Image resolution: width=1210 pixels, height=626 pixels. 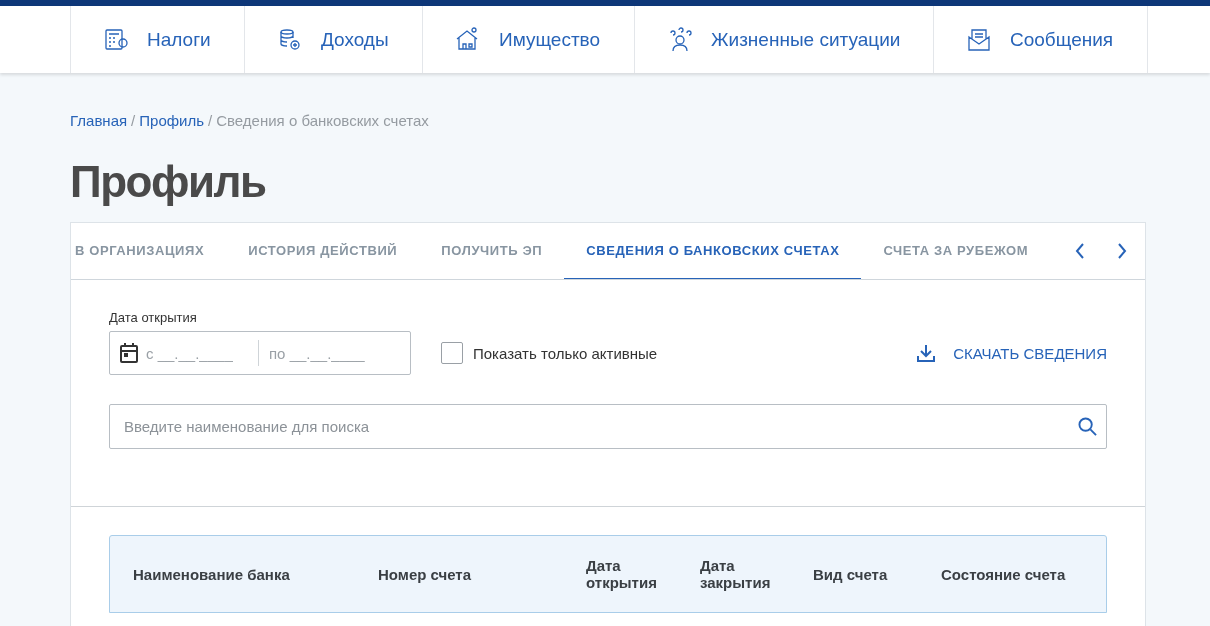 What do you see at coordinates (149, 251) in the screenshot?
I see `tab: В ОРГАНИЗАЦИЯХ` at bounding box center [149, 251].